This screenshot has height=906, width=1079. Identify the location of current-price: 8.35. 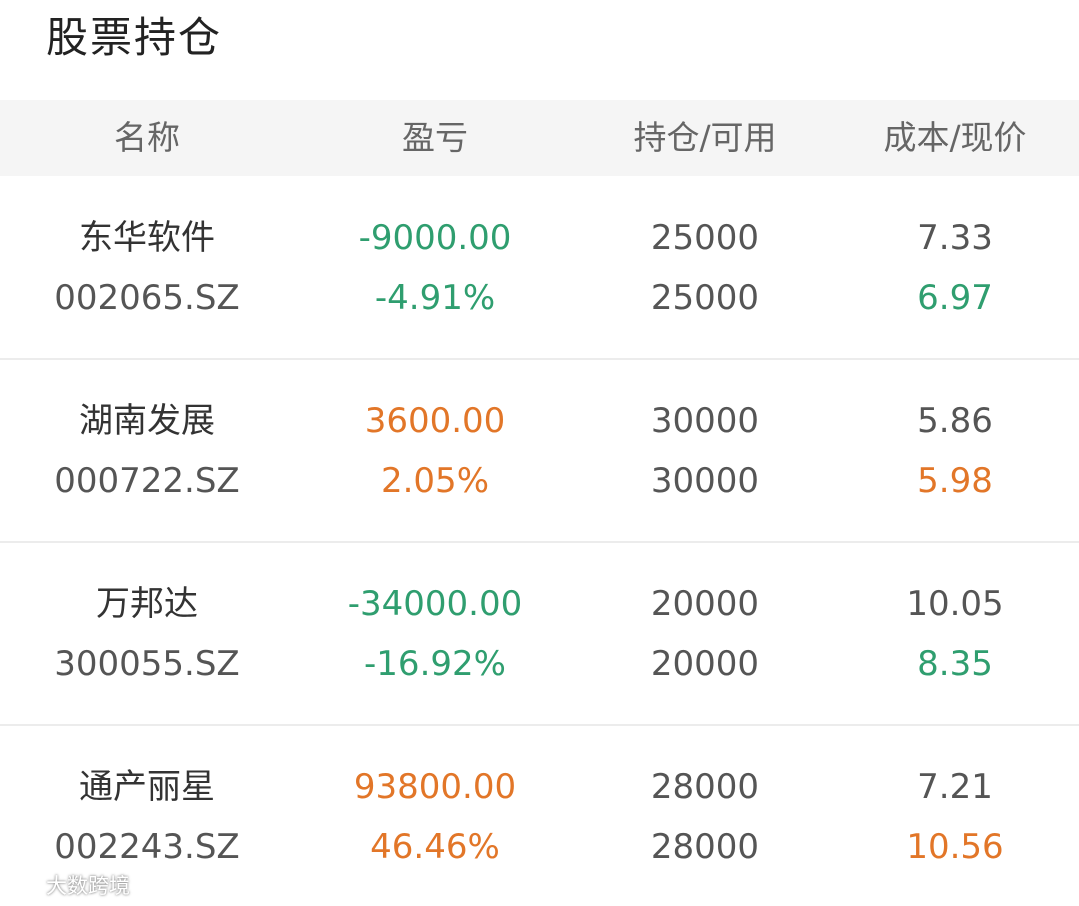
(955, 664).